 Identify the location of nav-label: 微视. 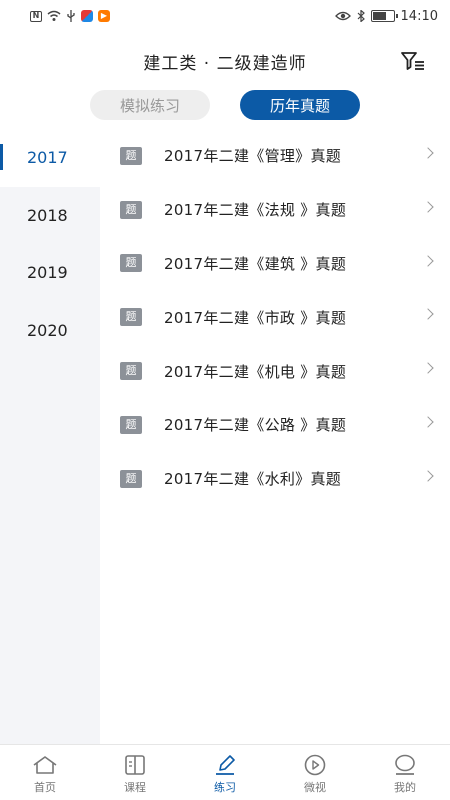
(315, 787).